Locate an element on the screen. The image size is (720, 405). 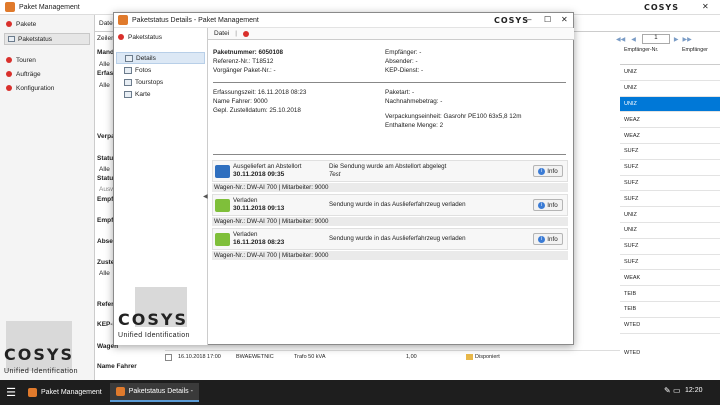
menu-datei: Datei is located at coordinates (221, 33).